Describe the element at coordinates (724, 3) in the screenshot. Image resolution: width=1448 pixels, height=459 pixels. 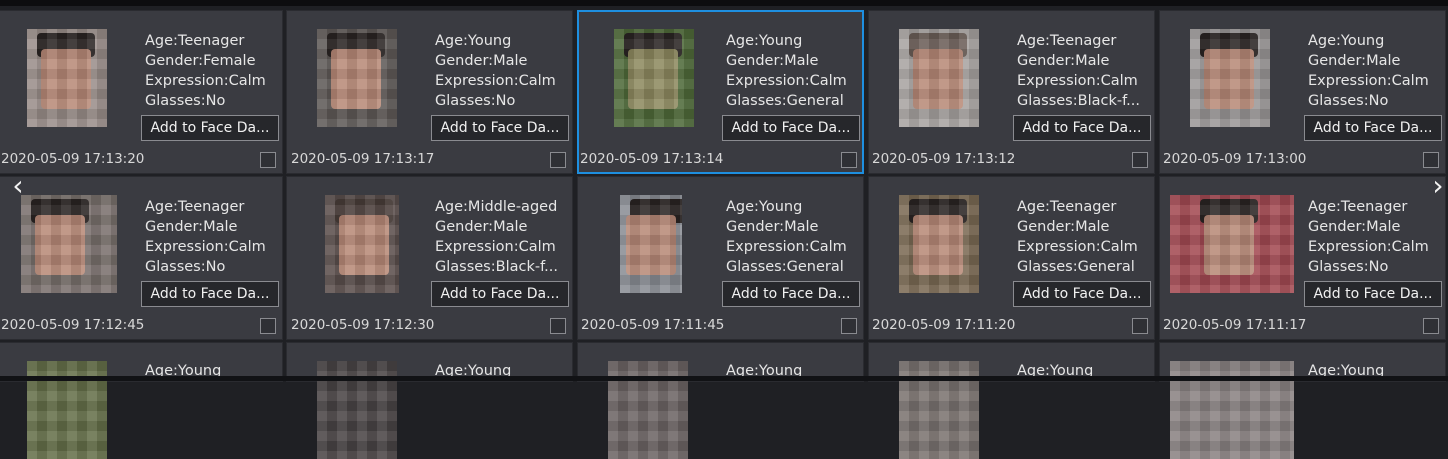
I see `top-bar` at that location.